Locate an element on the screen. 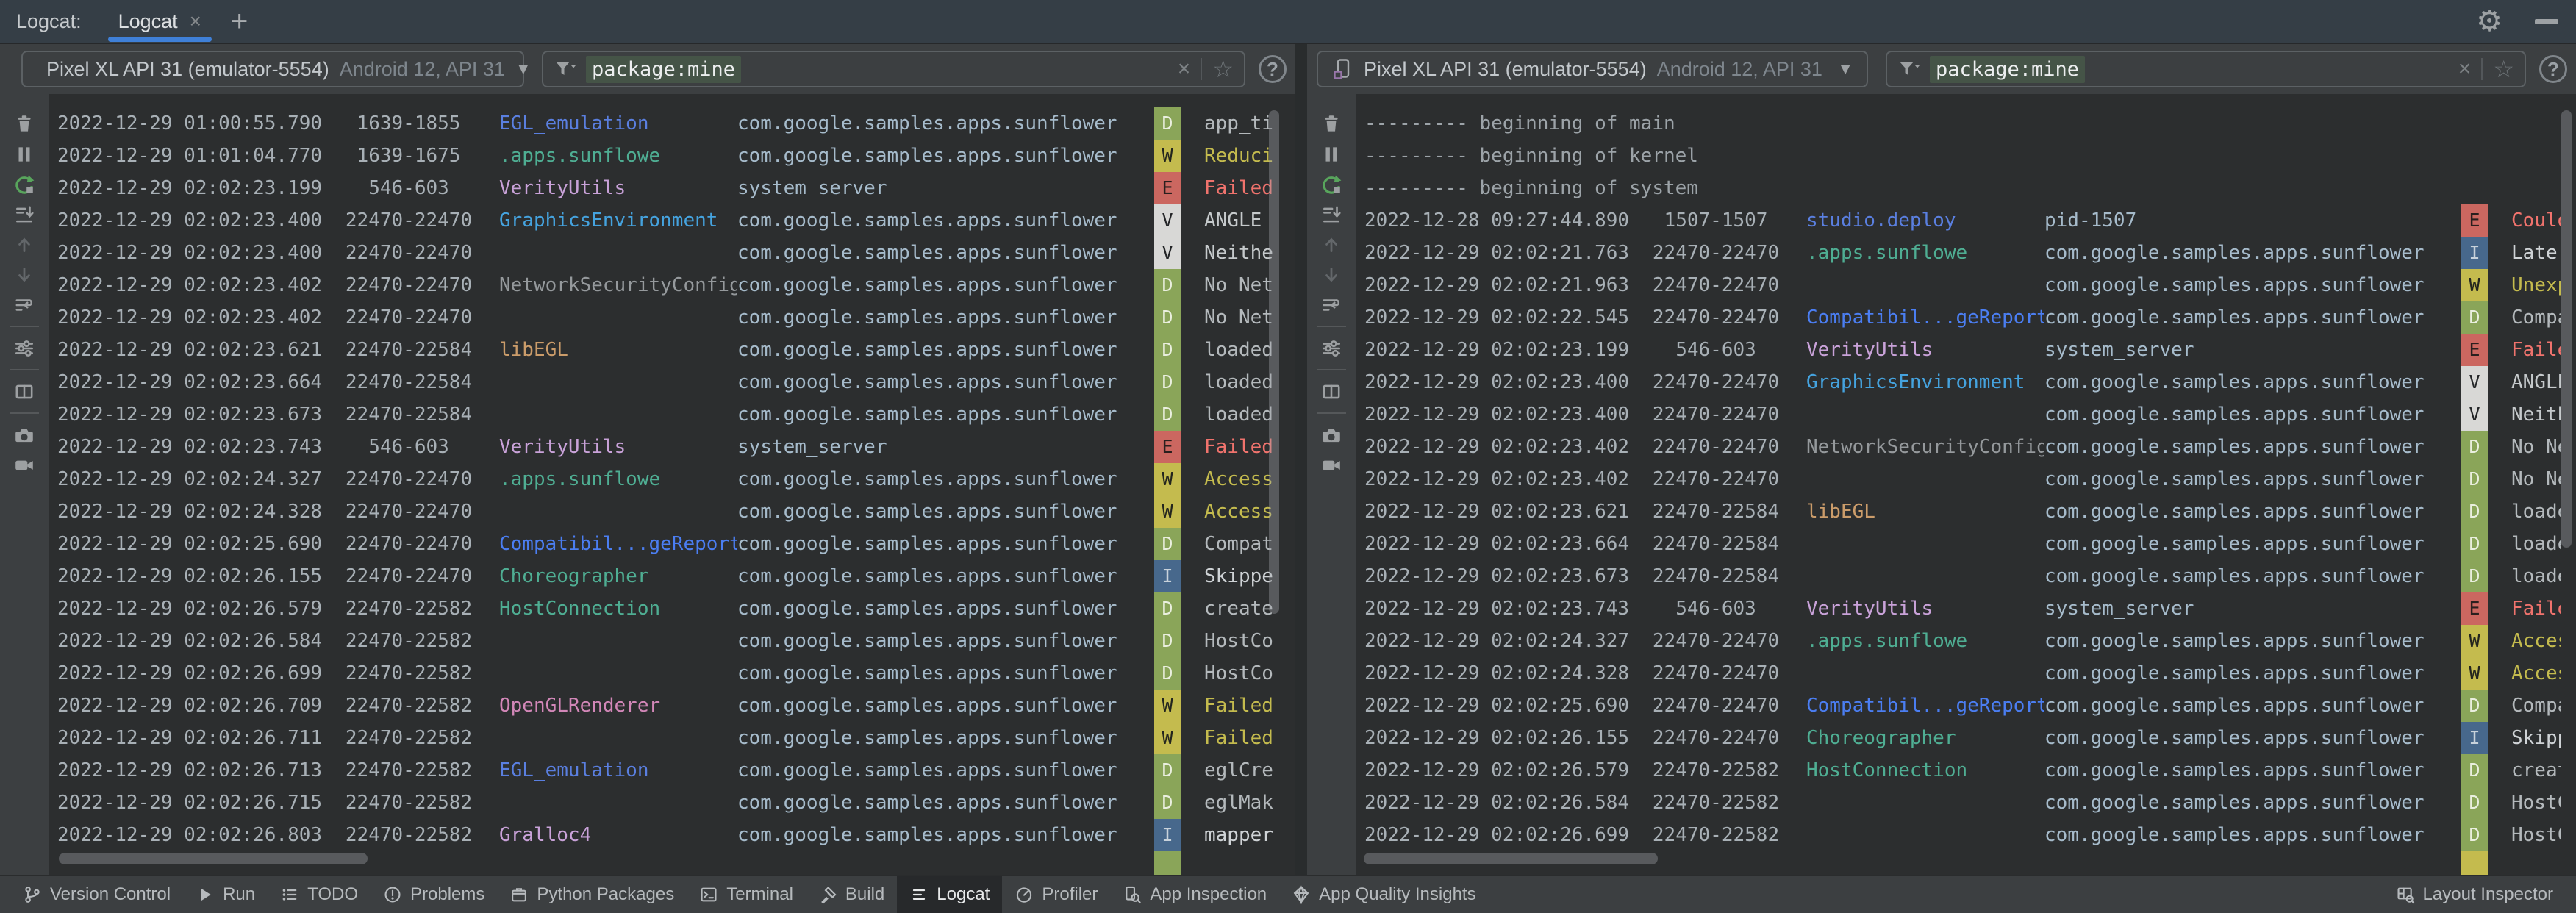 This screenshot has width=2576, height=913. panel-divider is located at coordinates (1301, 459).